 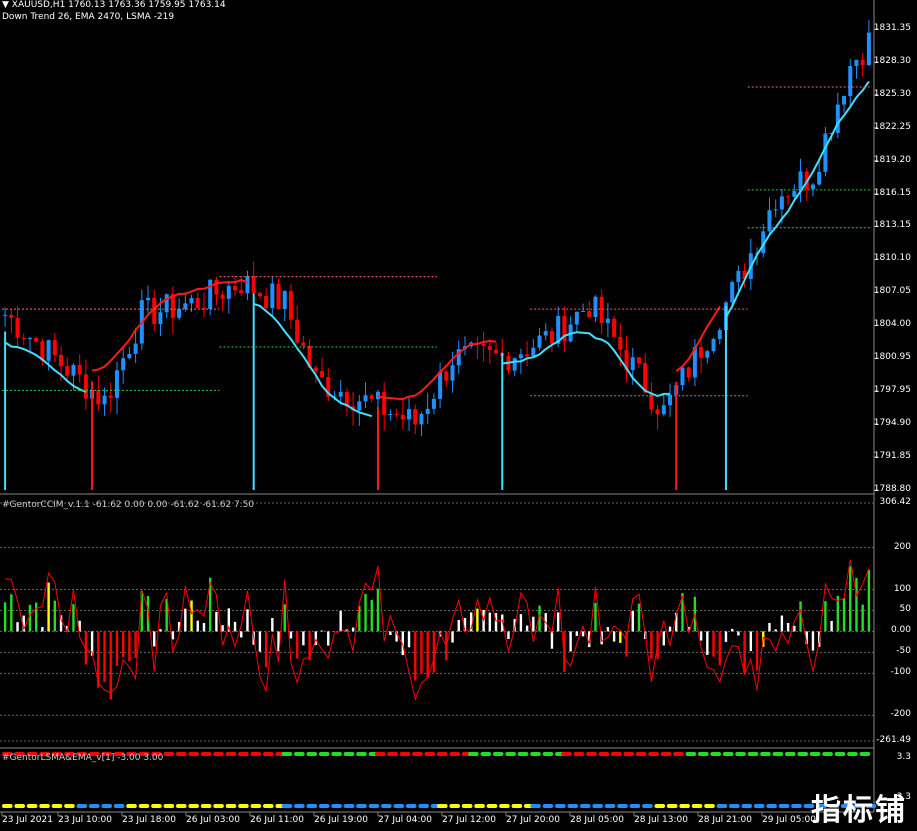 What do you see at coordinates (903, 651) in the screenshot?
I see `cci-tick-label: -50` at bounding box center [903, 651].